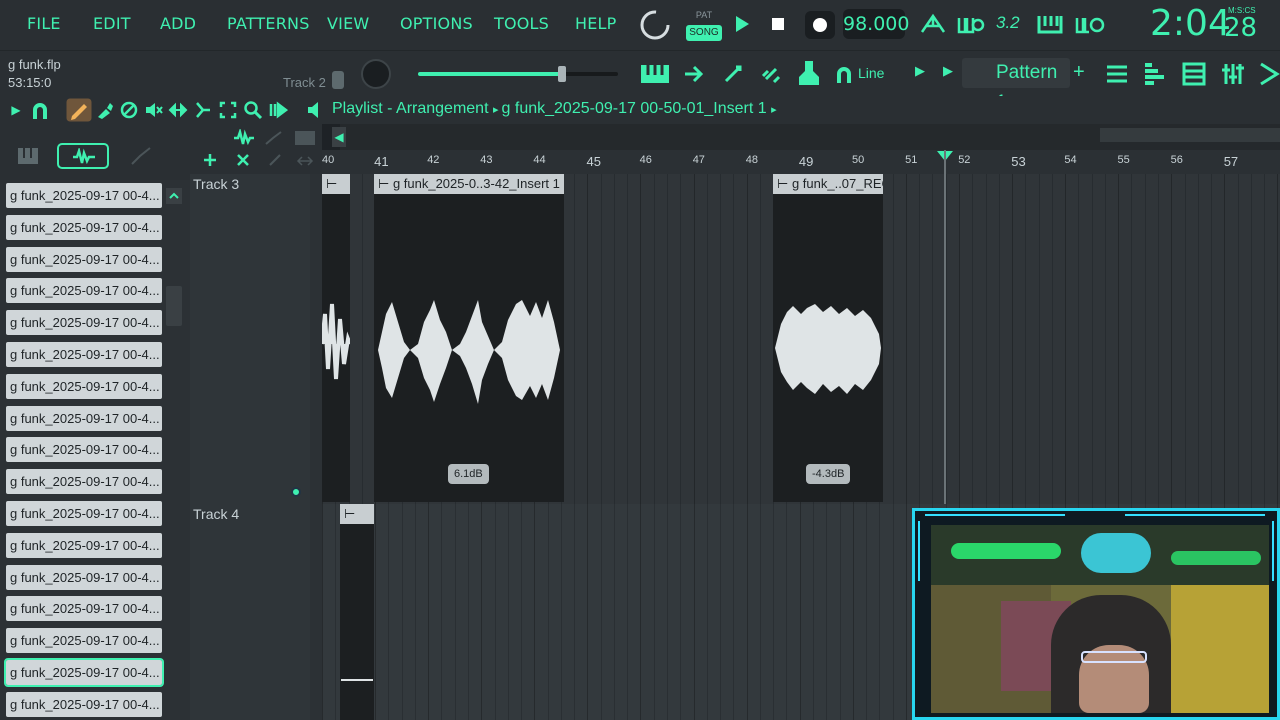 Image resolution: width=1280 pixels, height=720 pixels. What do you see at coordinates (305, 138) in the screenshot?
I see `pattern-clip-icon` at bounding box center [305, 138].